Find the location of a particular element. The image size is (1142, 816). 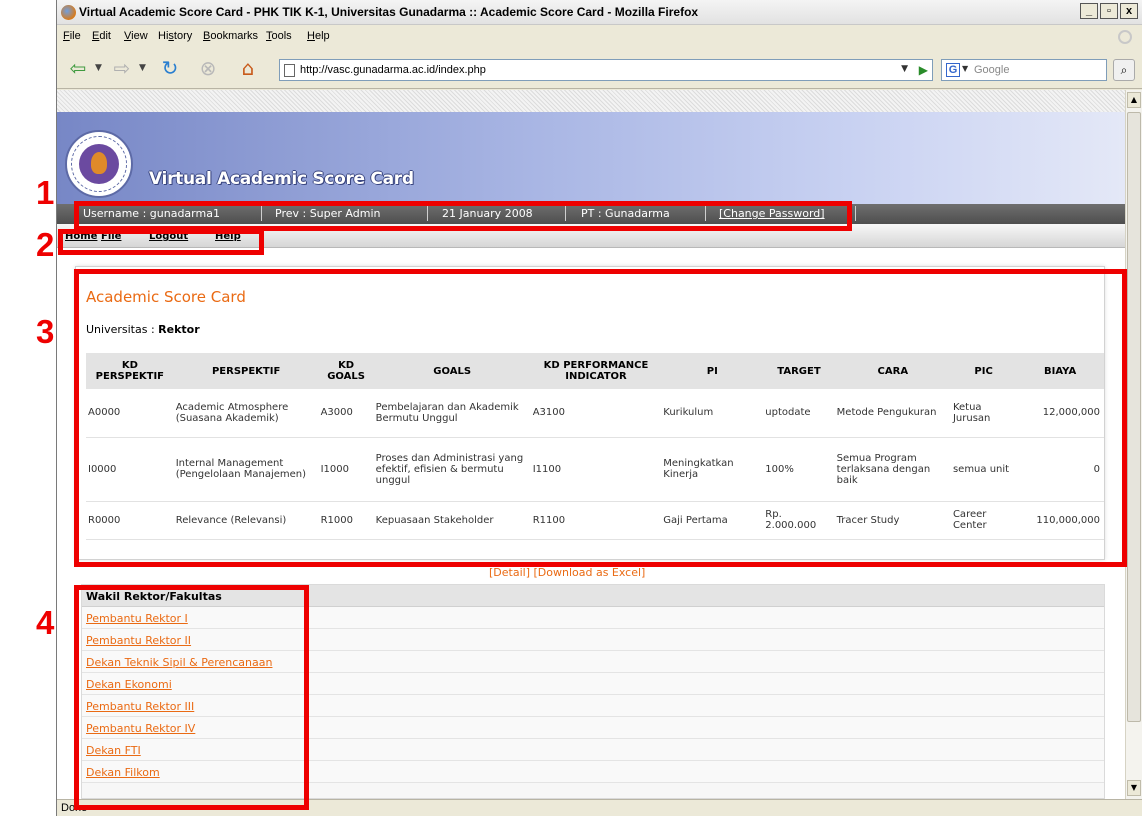

vertical-scrollbar: ▲ ▼ is located at coordinates (1133, 444).